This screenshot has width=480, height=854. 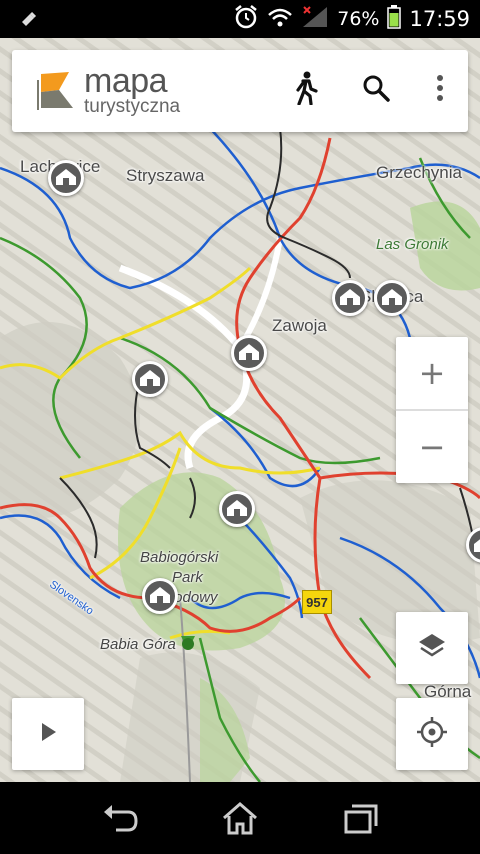 I want to click on layers-button, so click(x=432, y=648).